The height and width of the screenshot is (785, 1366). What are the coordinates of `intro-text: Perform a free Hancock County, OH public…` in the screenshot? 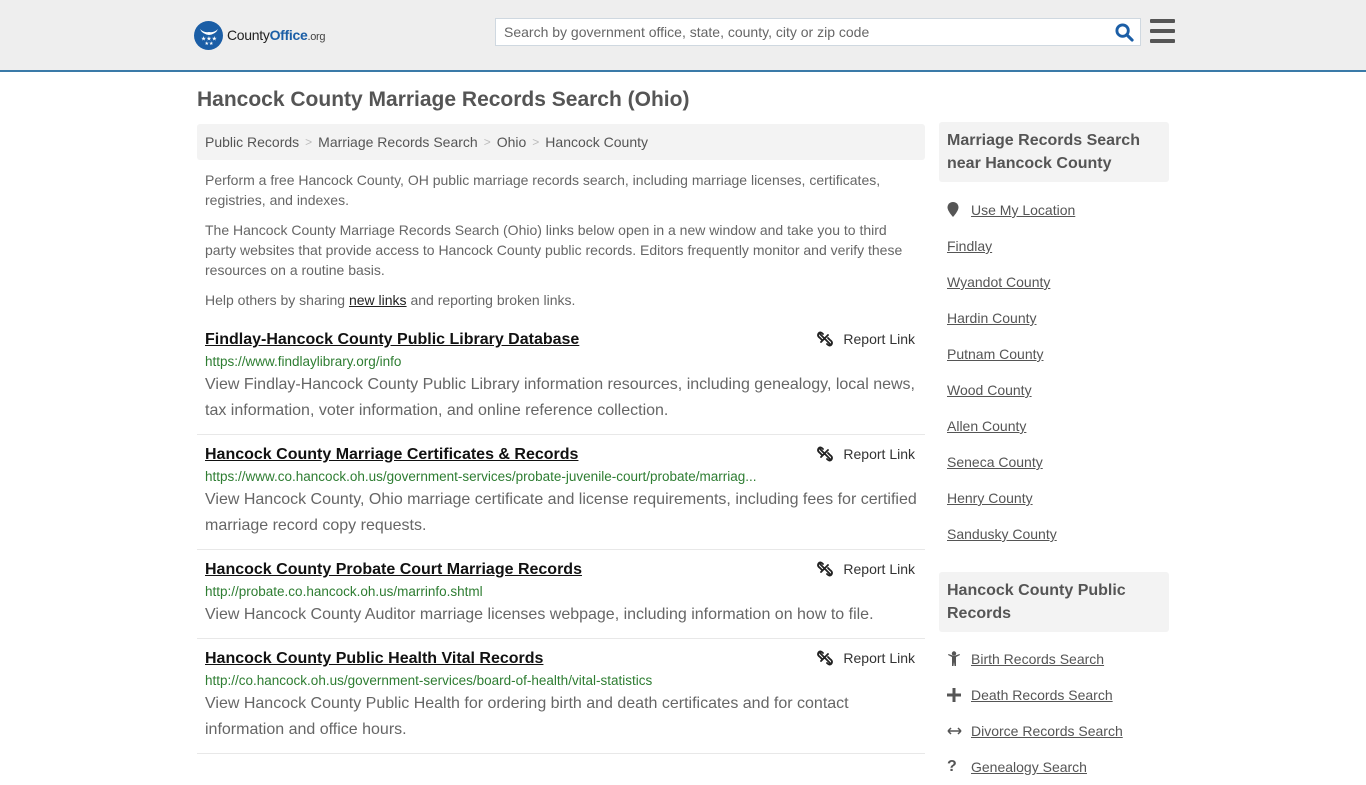 It's located at (562, 245).